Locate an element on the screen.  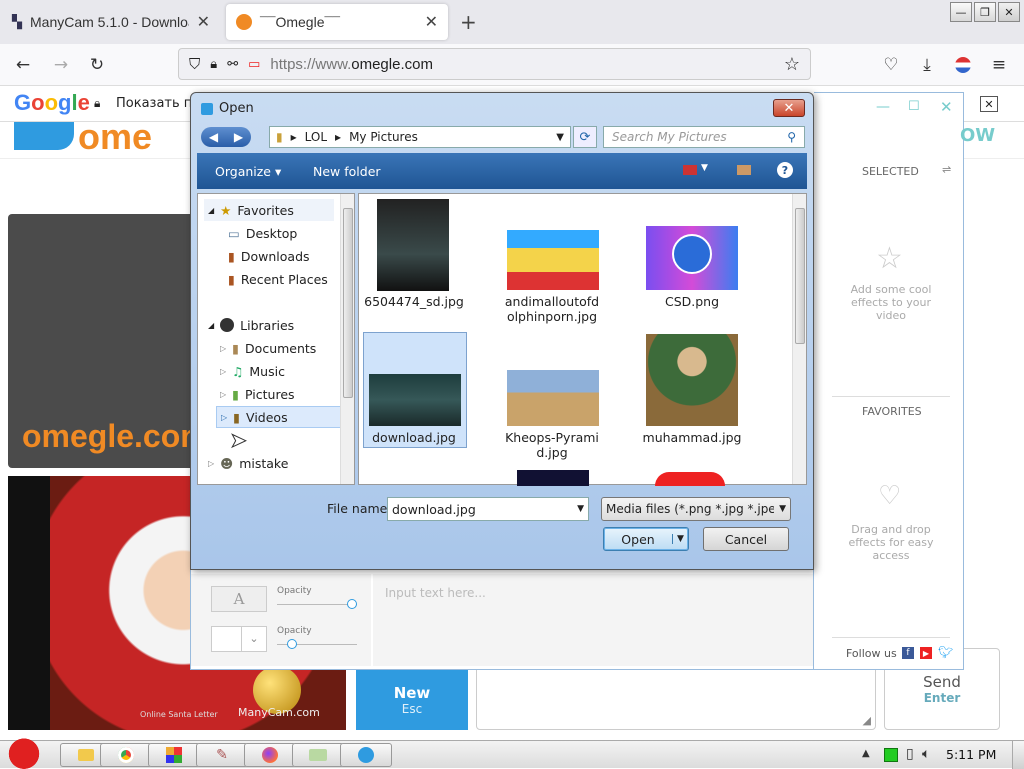
shield-icon: ⛉ is located at coordinates (194, 64).